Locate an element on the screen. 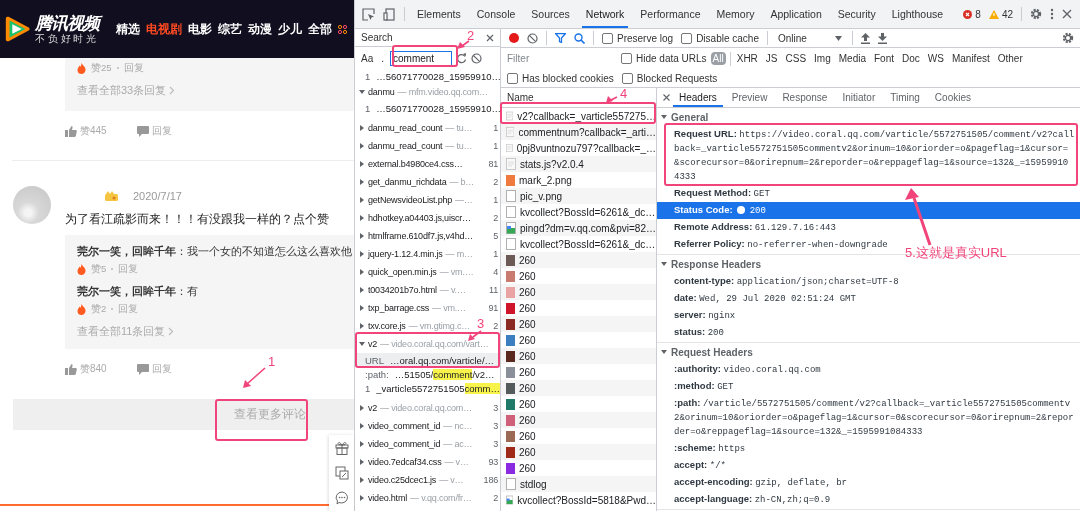  play-logo-icon is located at coordinates (17, 29).